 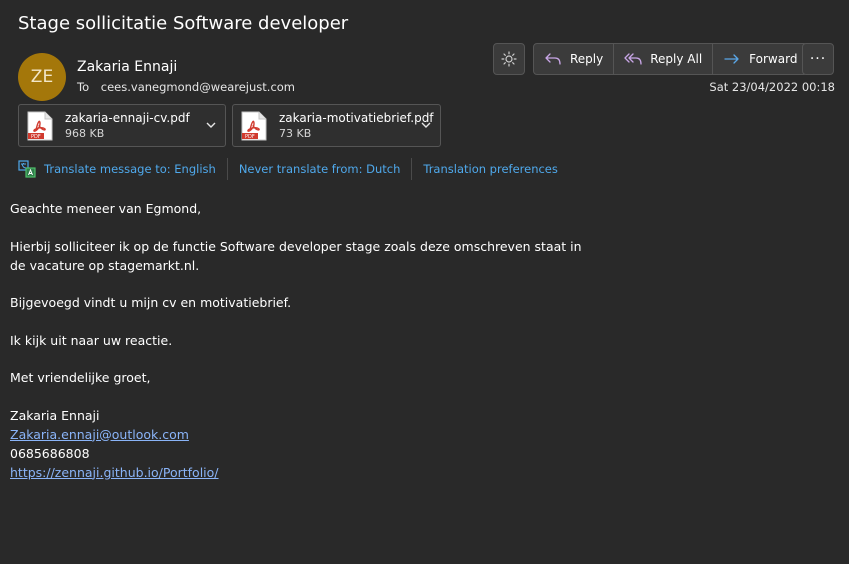 What do you see at coordinates (731, 59) in the screenshot?
I see `forward-icon` at bounding box center [731, 59].